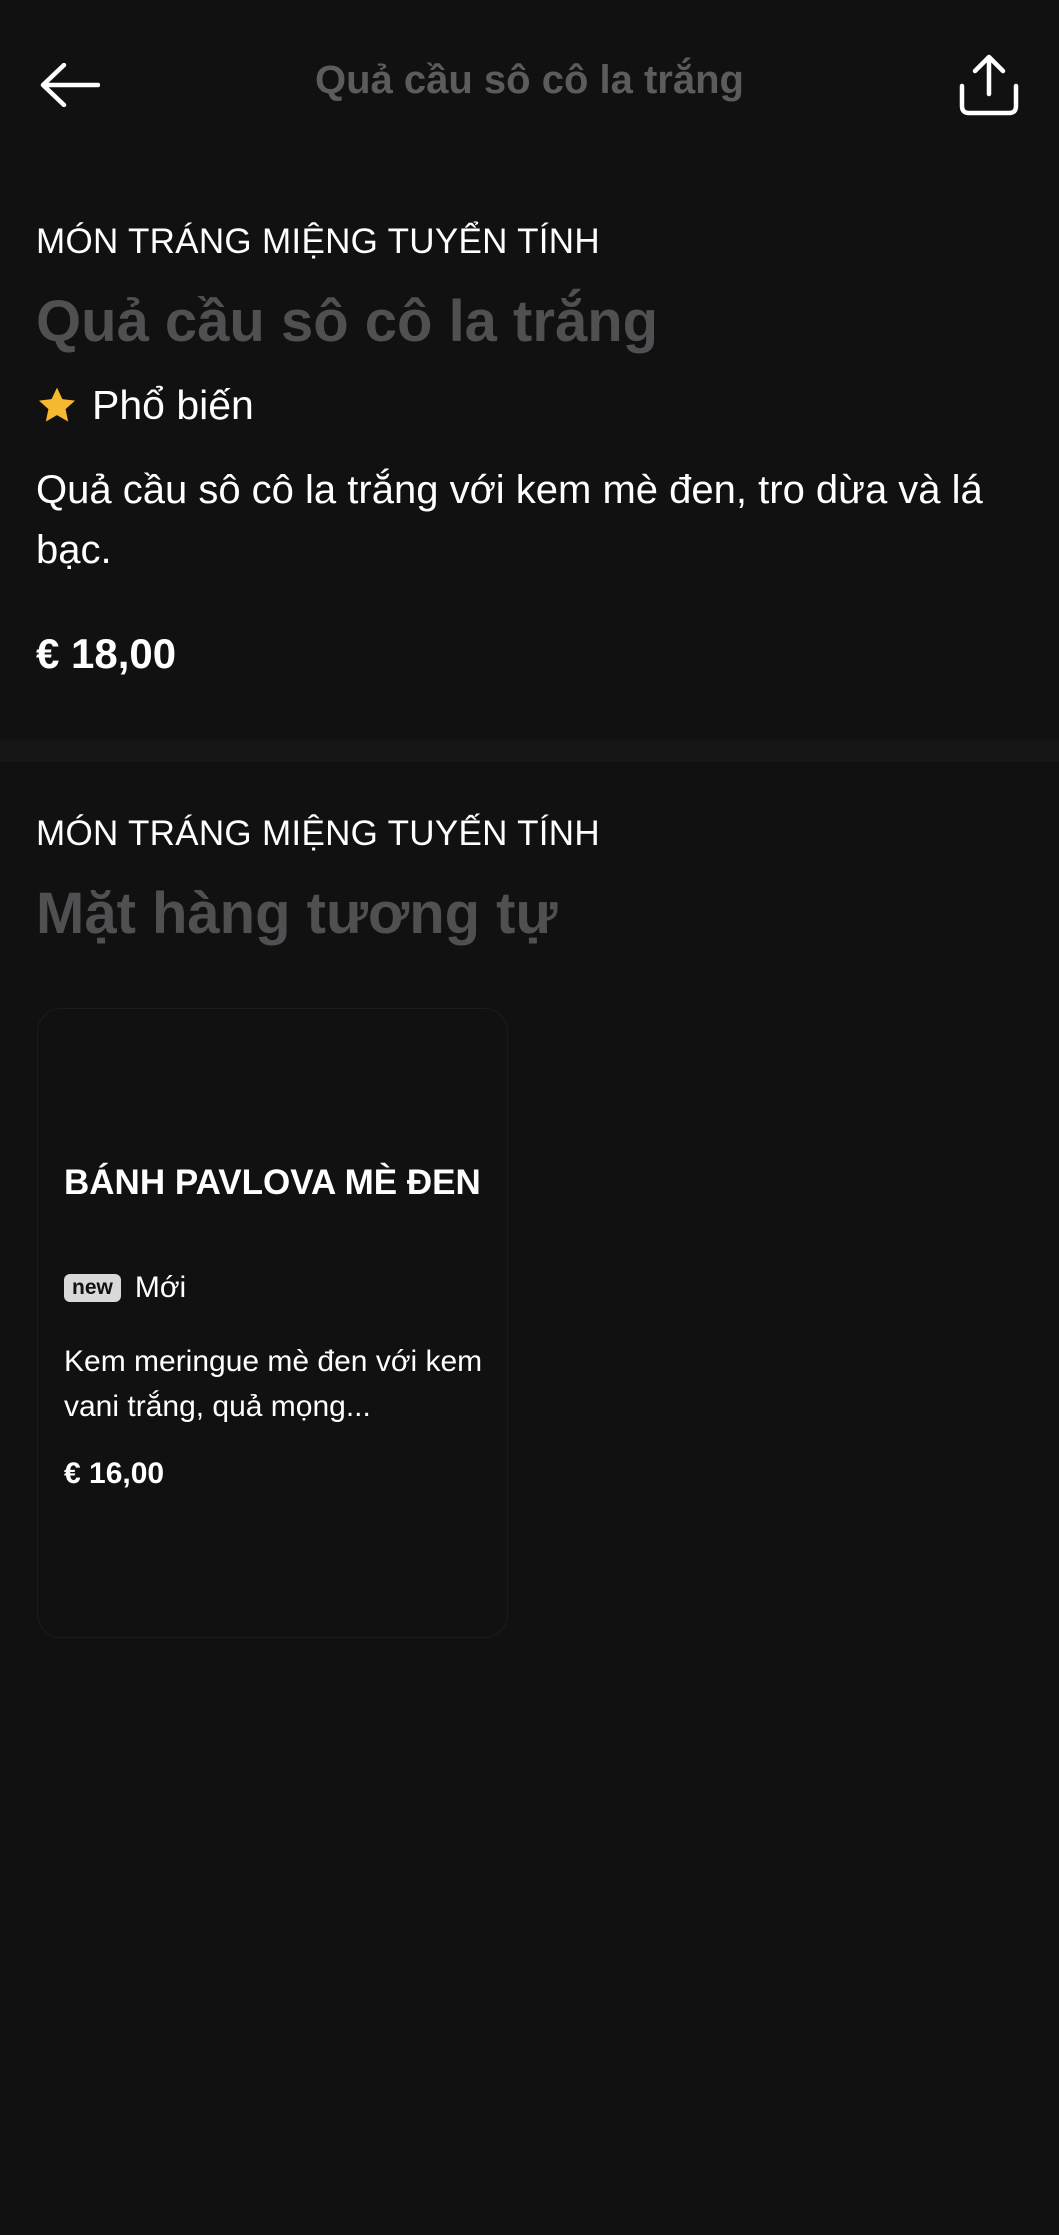  What do you see at coordinates (57, 404) in the screenshot?
I see `star-icon` at bounding box center [57, 404].